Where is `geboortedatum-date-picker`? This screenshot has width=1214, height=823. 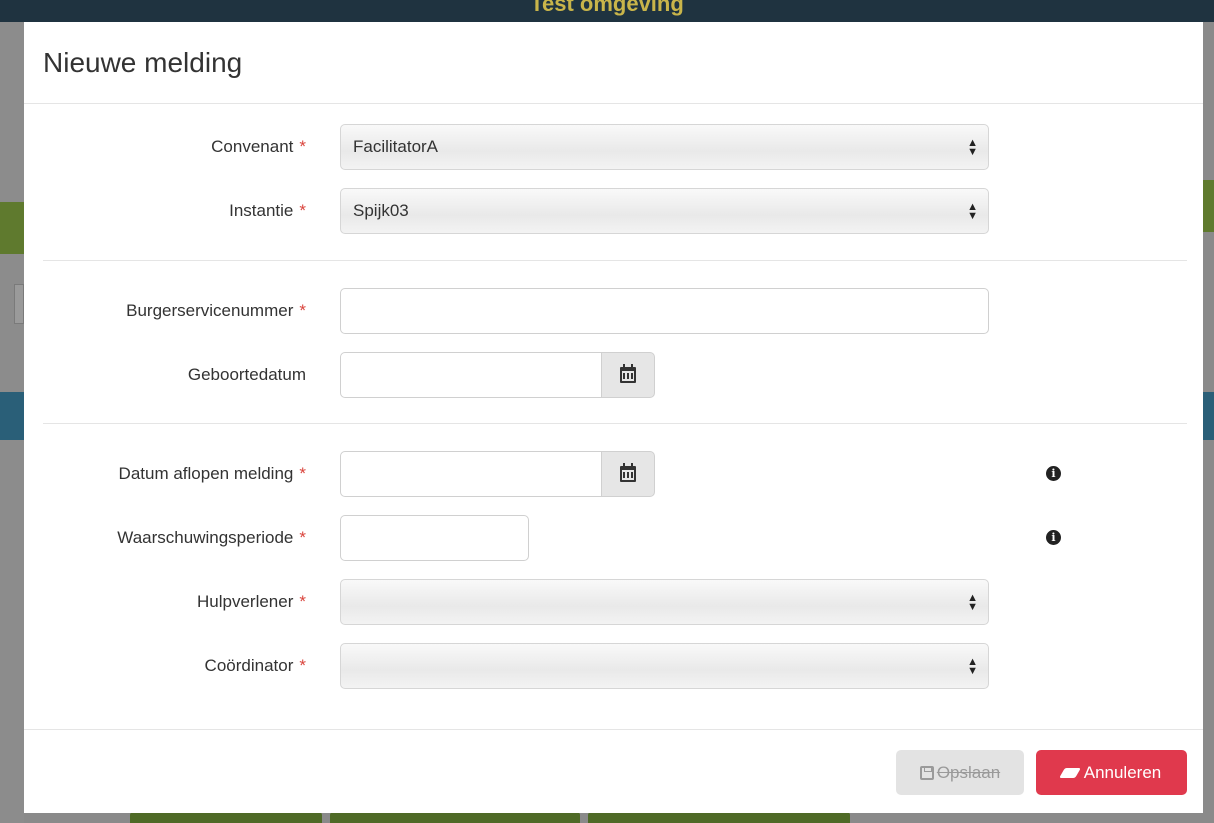 geboortedatum-date-picker is located at coordinates (497, 375).